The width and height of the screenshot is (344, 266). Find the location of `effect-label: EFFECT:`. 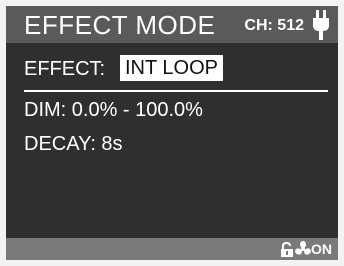

effect-label: EFFECT: is located at coordinates (65, 69).